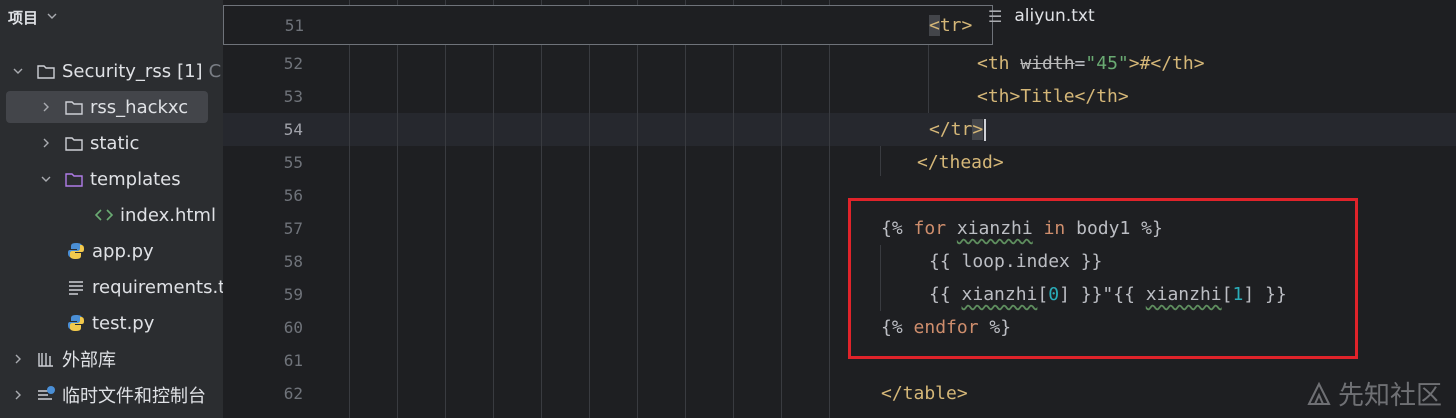  I want to click on code-line-51: <tr>, so click(950, 25).